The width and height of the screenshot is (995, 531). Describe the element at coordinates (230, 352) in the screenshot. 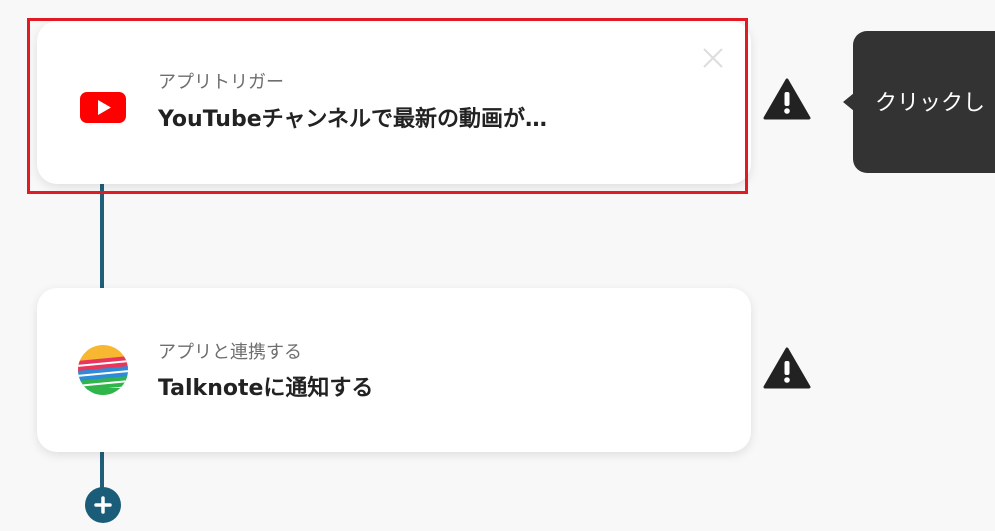

I see `step-type-label: アプリと連携する` at that location.